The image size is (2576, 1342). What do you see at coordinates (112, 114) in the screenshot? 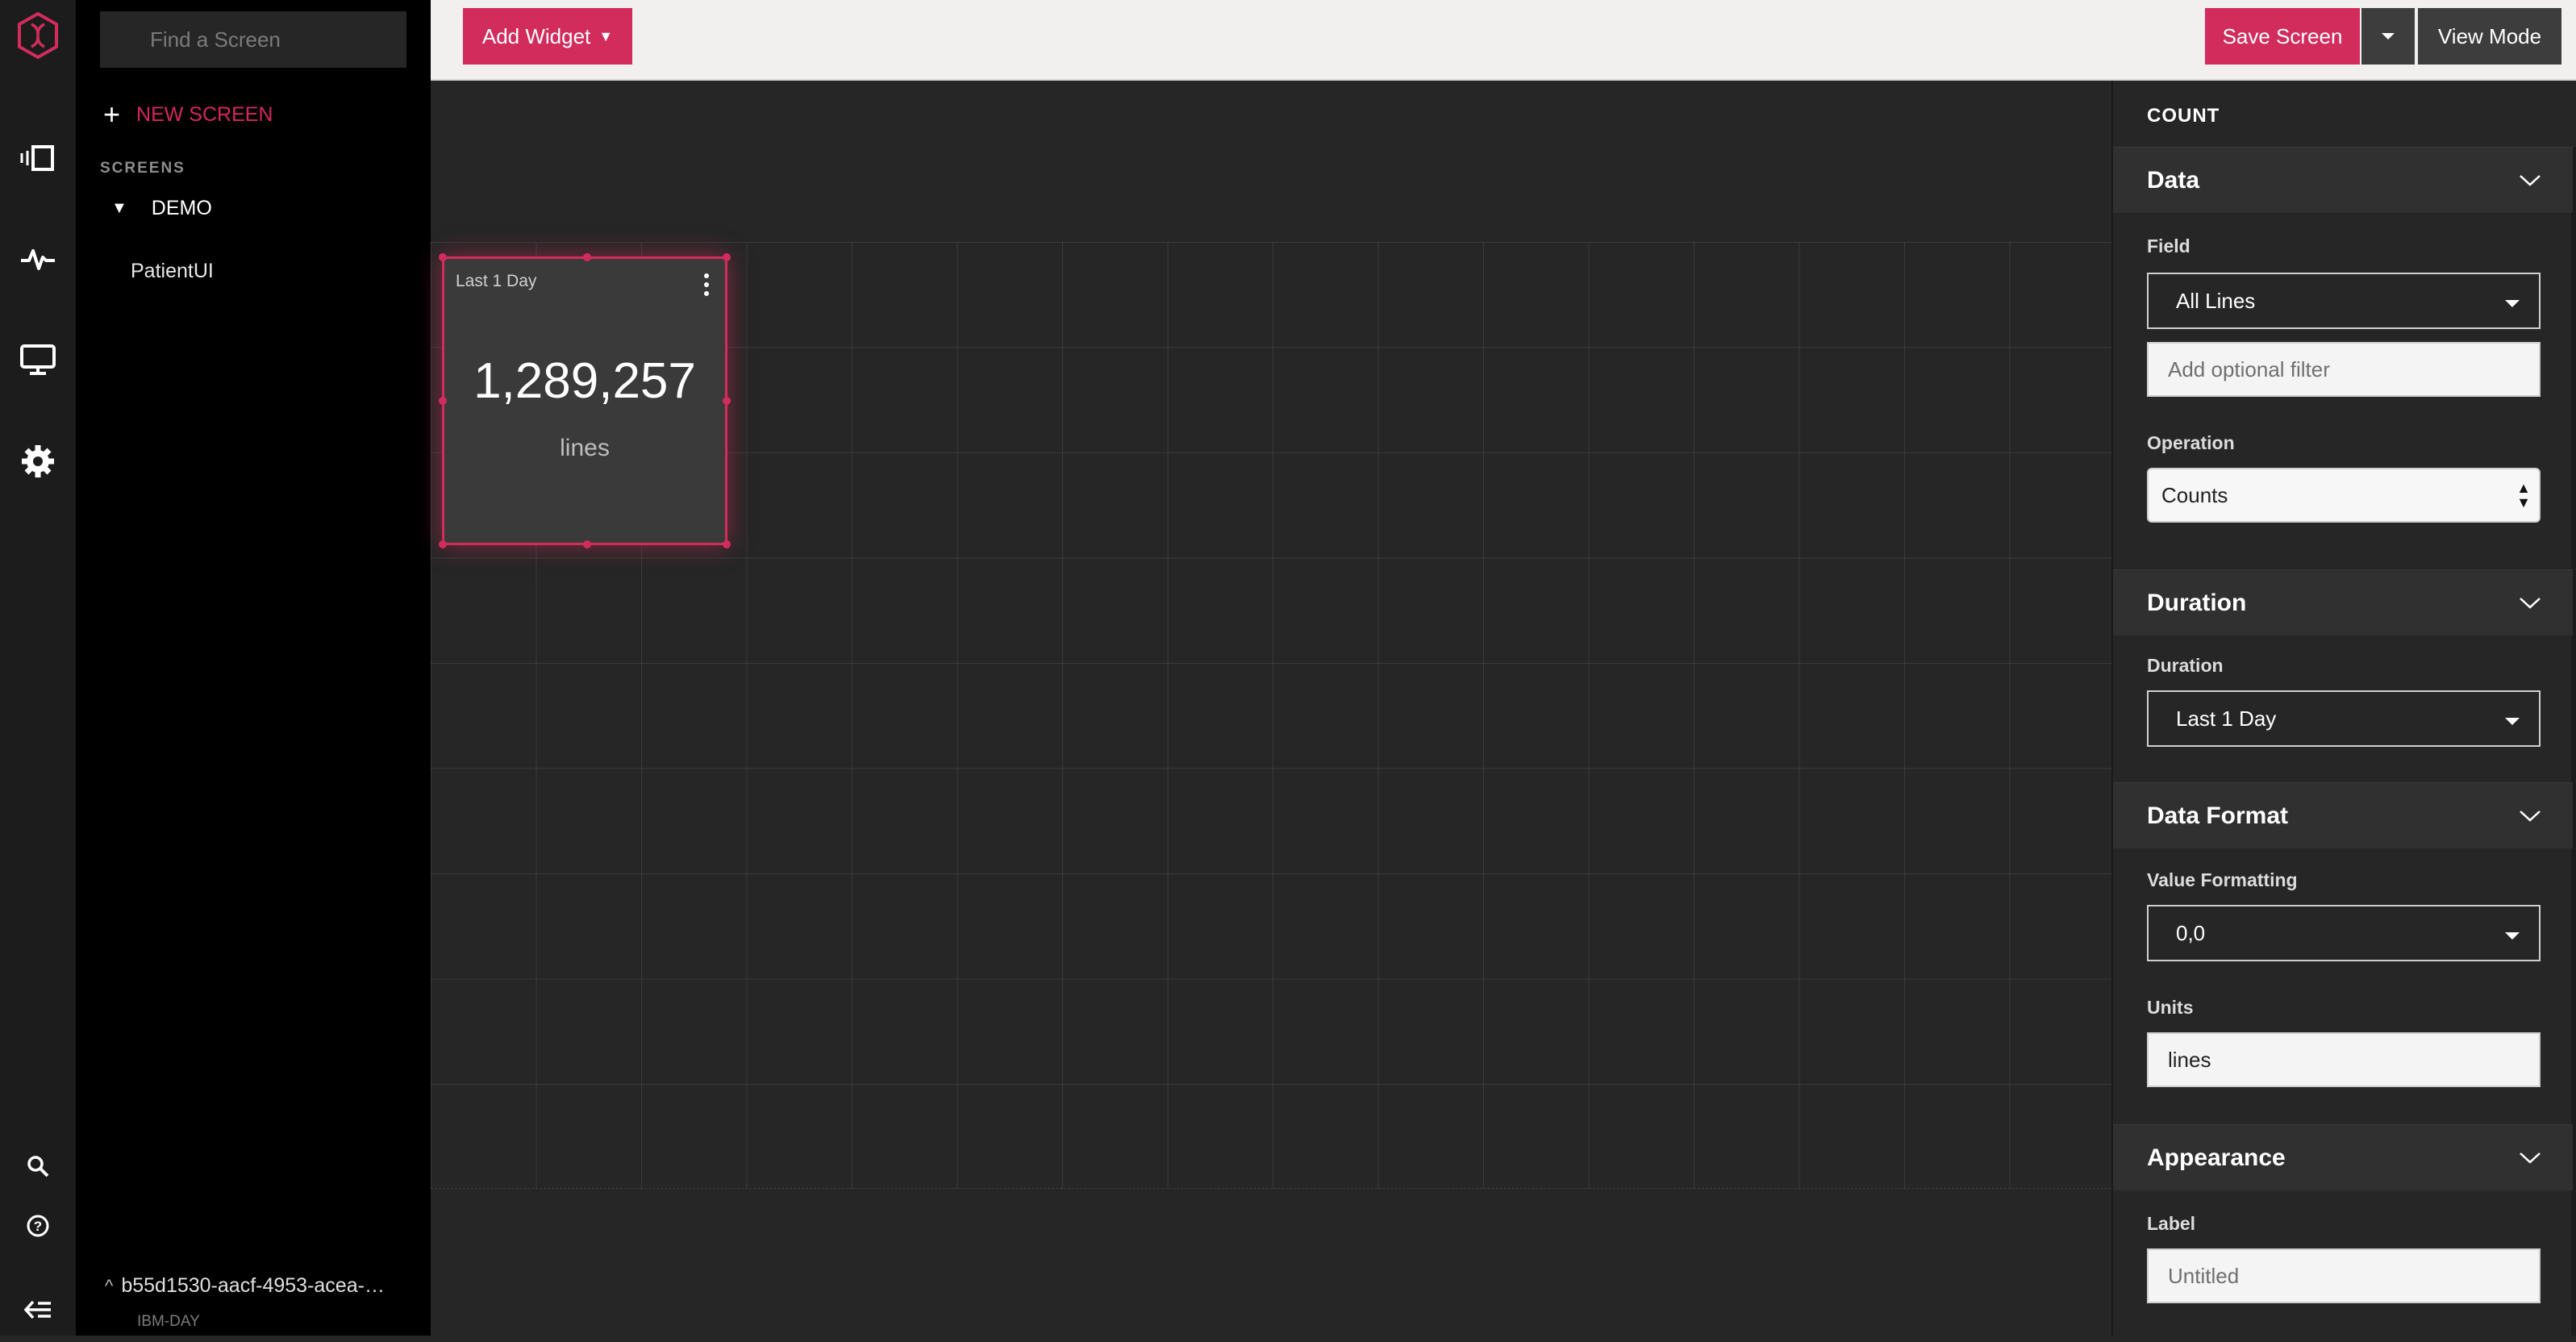
I see `plus-icon: +` at bounding box center [112, 114].